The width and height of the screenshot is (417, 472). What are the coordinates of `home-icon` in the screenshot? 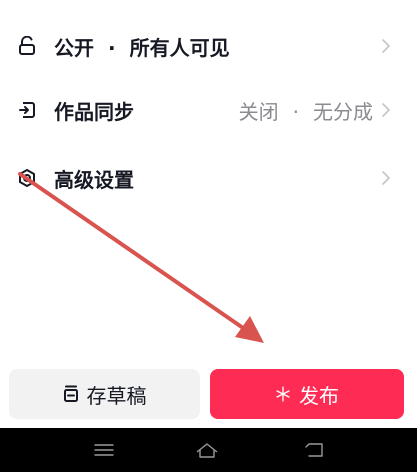 It's located at (207, 450).